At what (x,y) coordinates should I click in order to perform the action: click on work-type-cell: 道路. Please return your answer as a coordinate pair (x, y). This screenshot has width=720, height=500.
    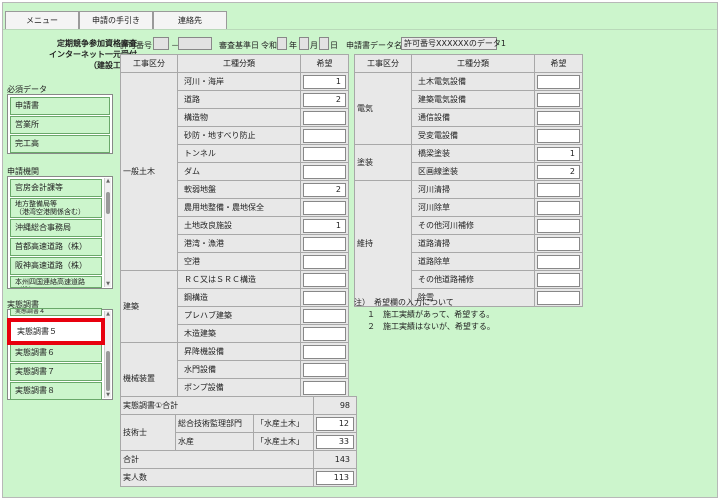
    Looking at the image, I should click on (239, 99).